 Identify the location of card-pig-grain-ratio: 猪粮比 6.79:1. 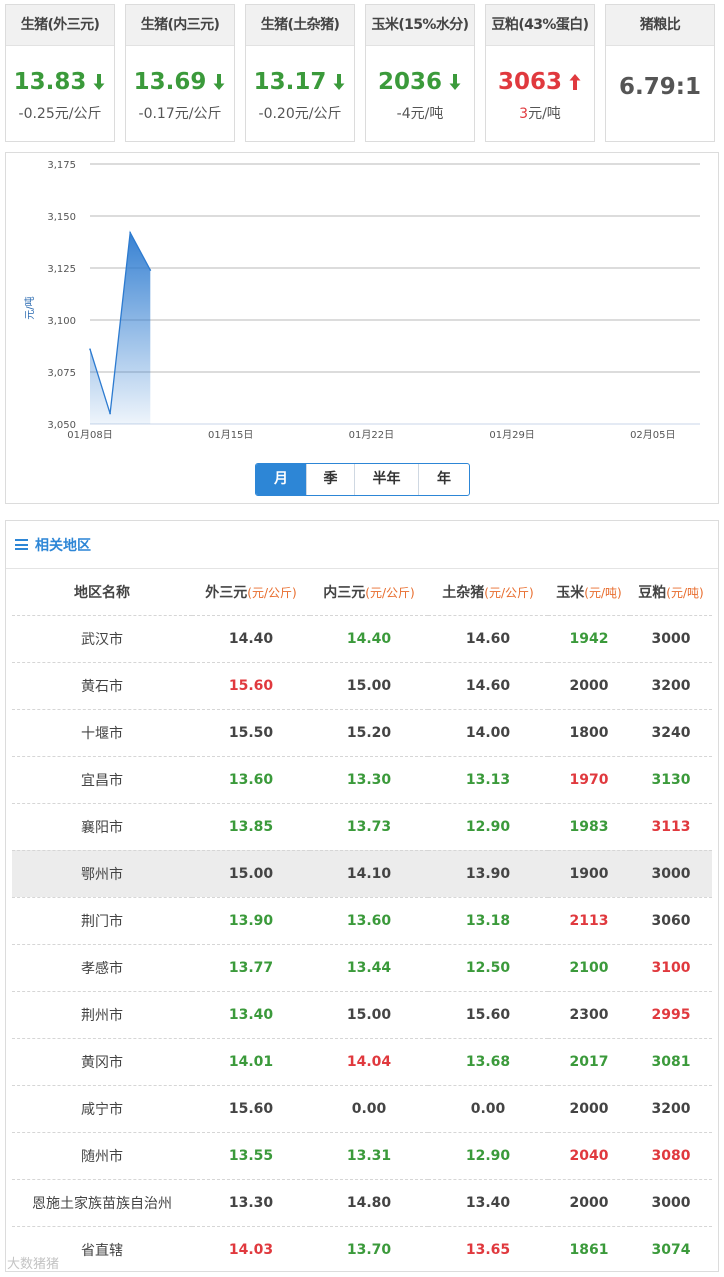
(660, 73).